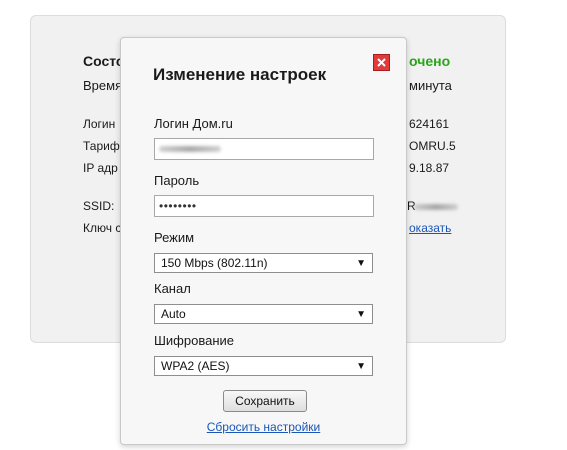  I want to click on channel-select: Auto ▼, so click(263, 314).